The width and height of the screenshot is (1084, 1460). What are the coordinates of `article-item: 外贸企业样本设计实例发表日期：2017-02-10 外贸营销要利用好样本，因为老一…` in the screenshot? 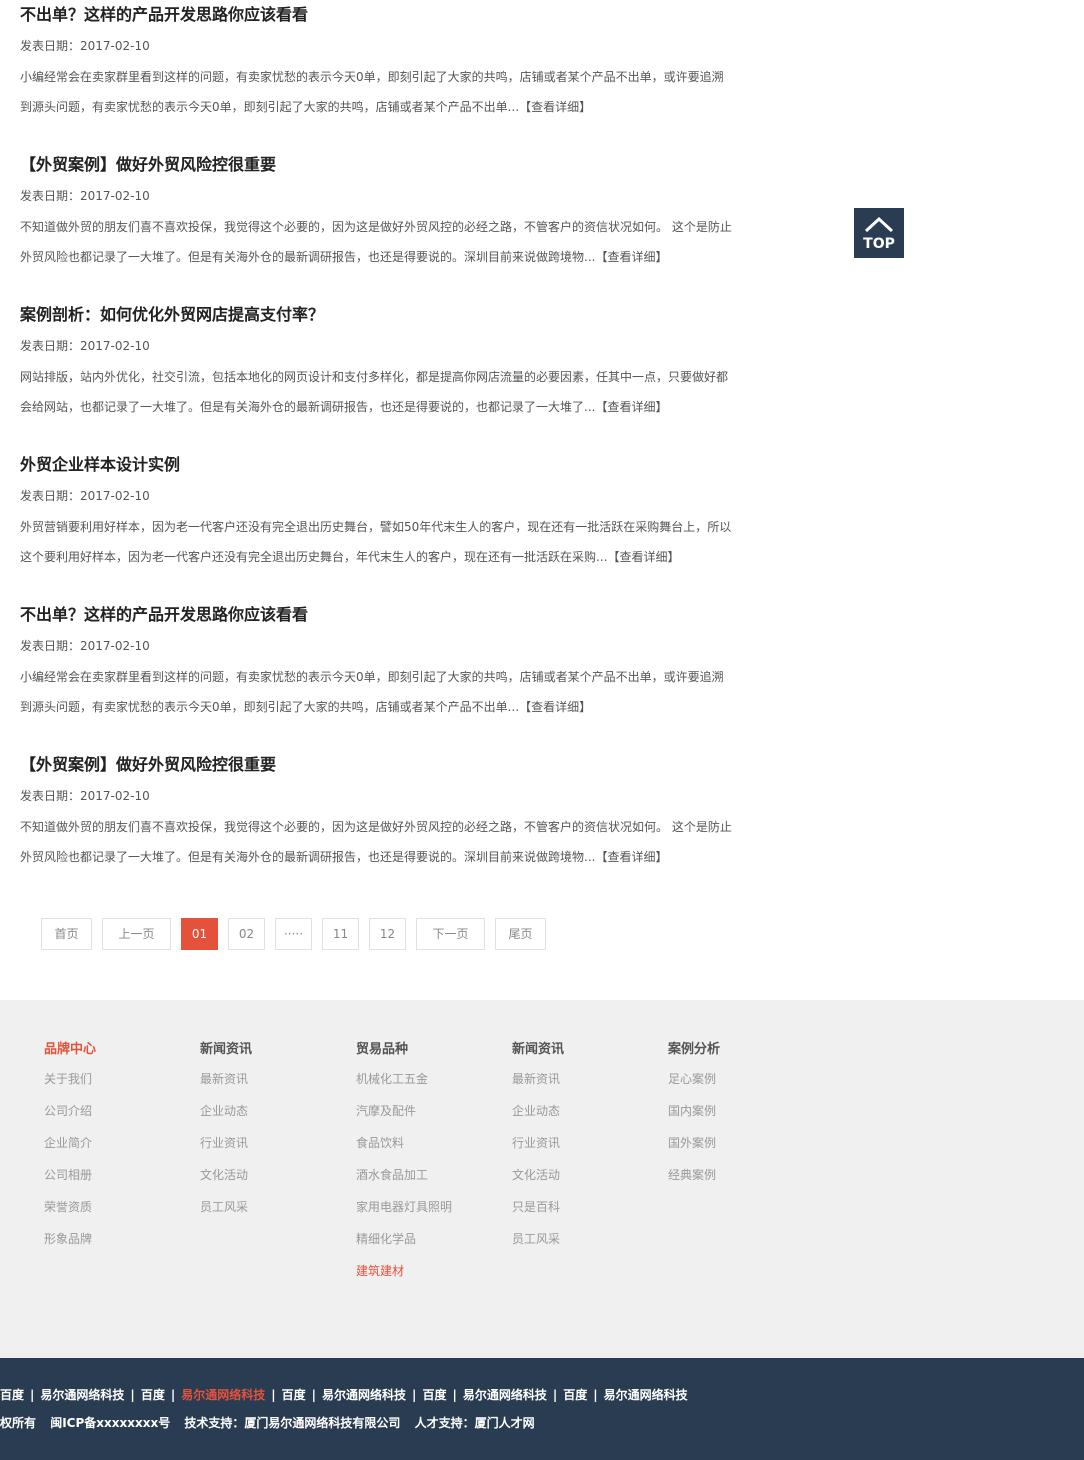 It's located at (380, 525).